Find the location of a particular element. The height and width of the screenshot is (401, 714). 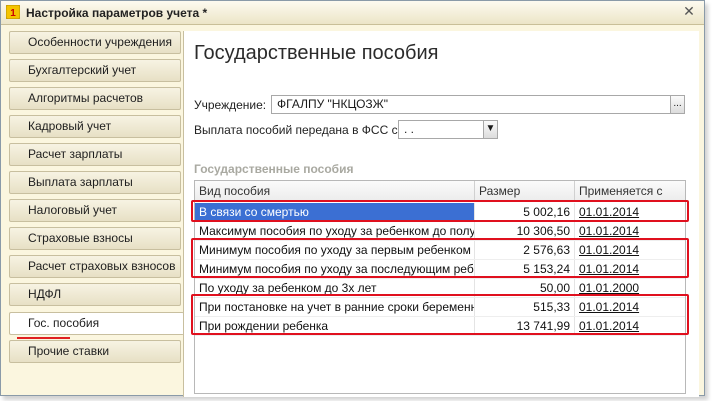

institution-field: ФГАЛПУ "НКЦОЗЖ" is located at coordinates (471, 104).